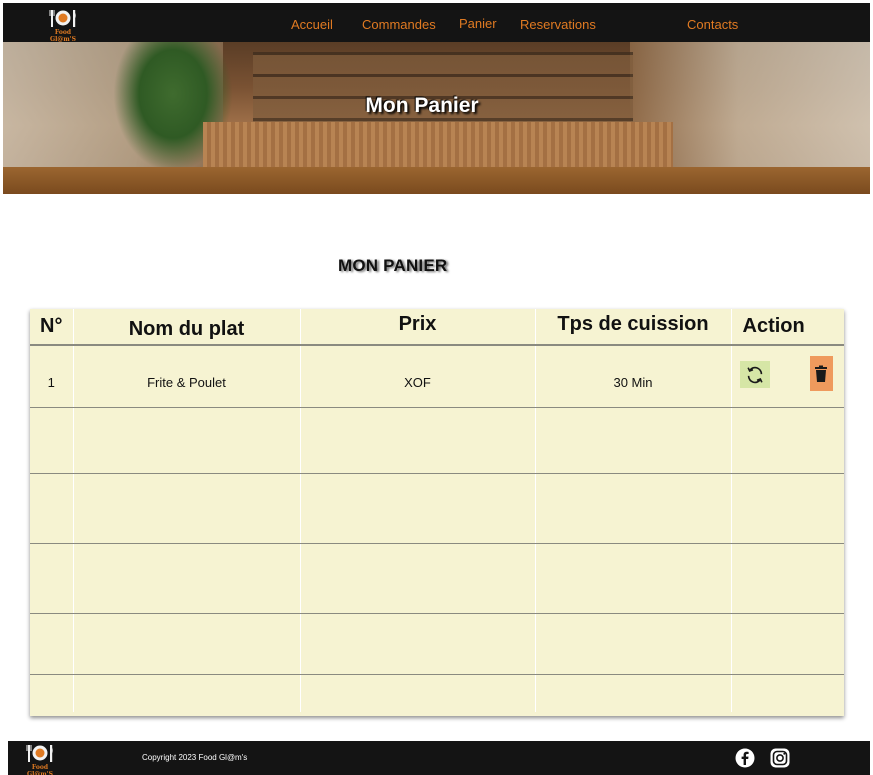  What do you see at coordinates (418, 327) in the screenshot?
I see `column-header-price: Prix` at bounding box center [418, 327].